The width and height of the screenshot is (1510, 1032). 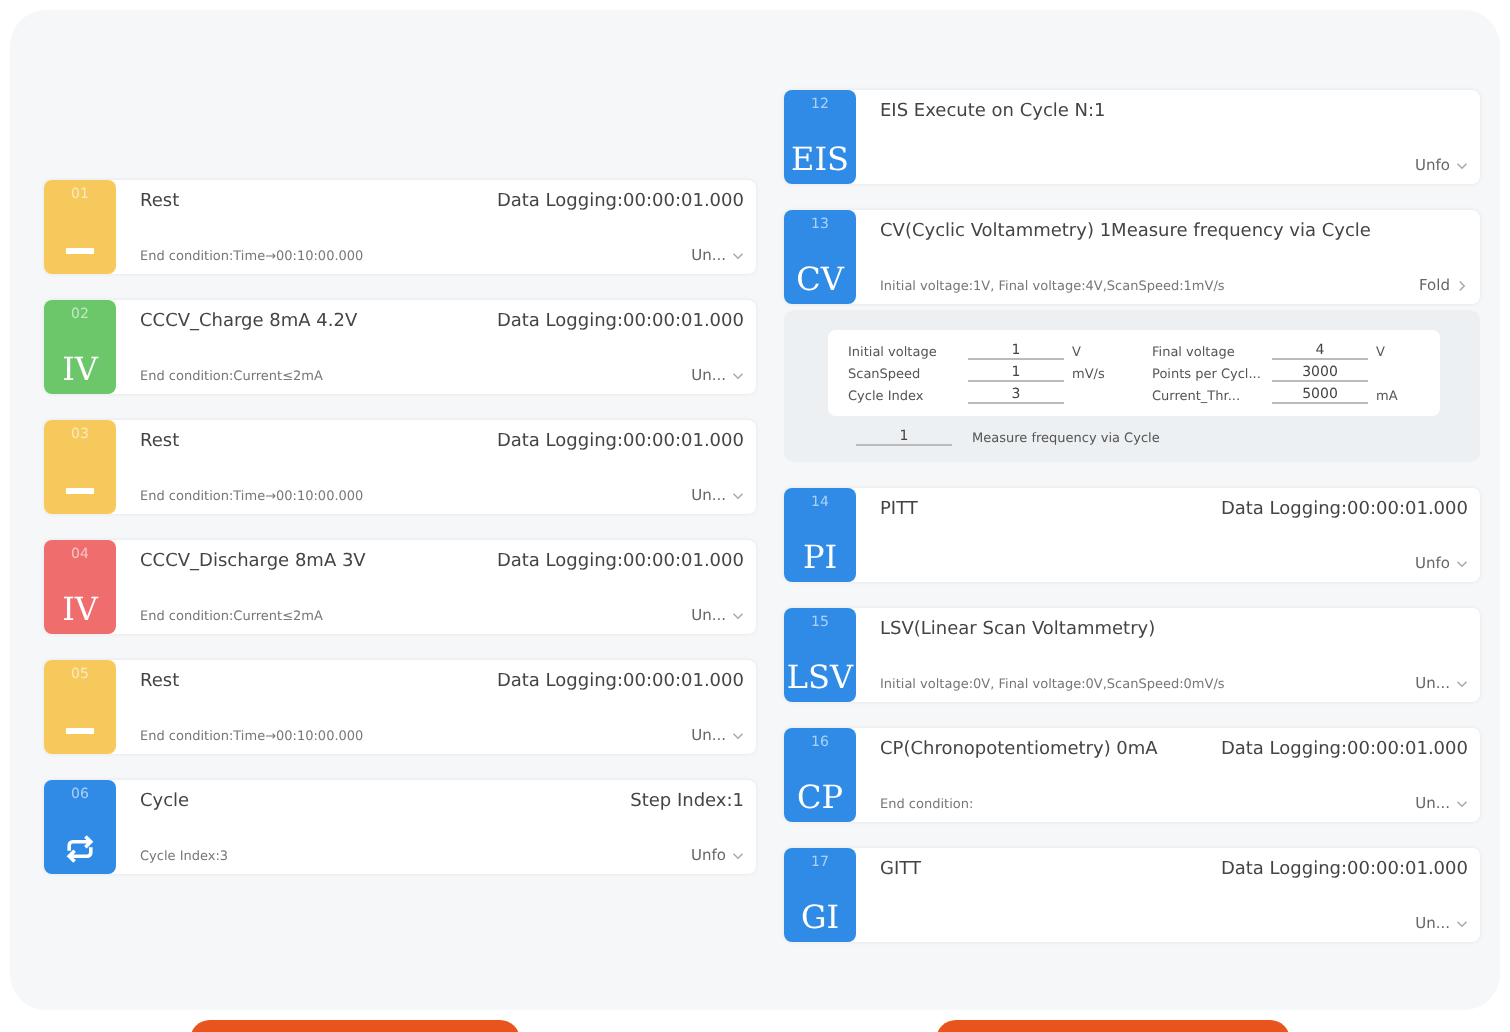 What do you see at coordinates (820, 918) in the screenshot?
I see `step-type-label: GI` at bounding box center [820, 918].